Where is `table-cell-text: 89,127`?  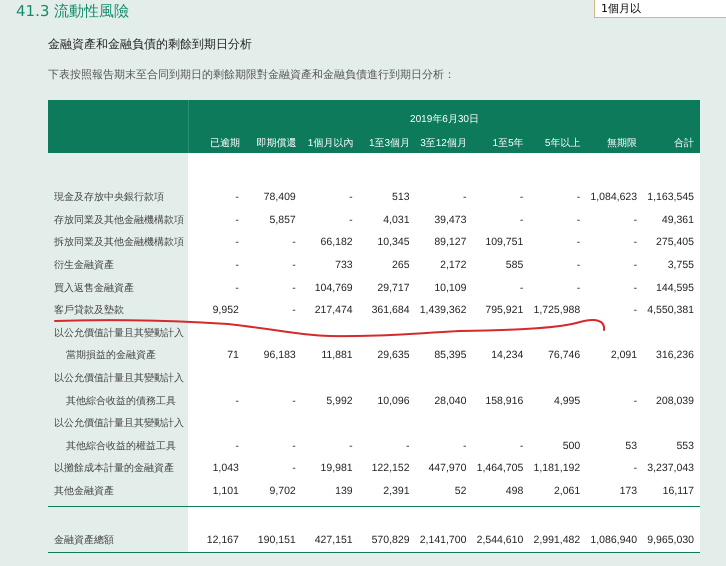
table-cell-text: 89,127 is located at coordinates (450, 242).